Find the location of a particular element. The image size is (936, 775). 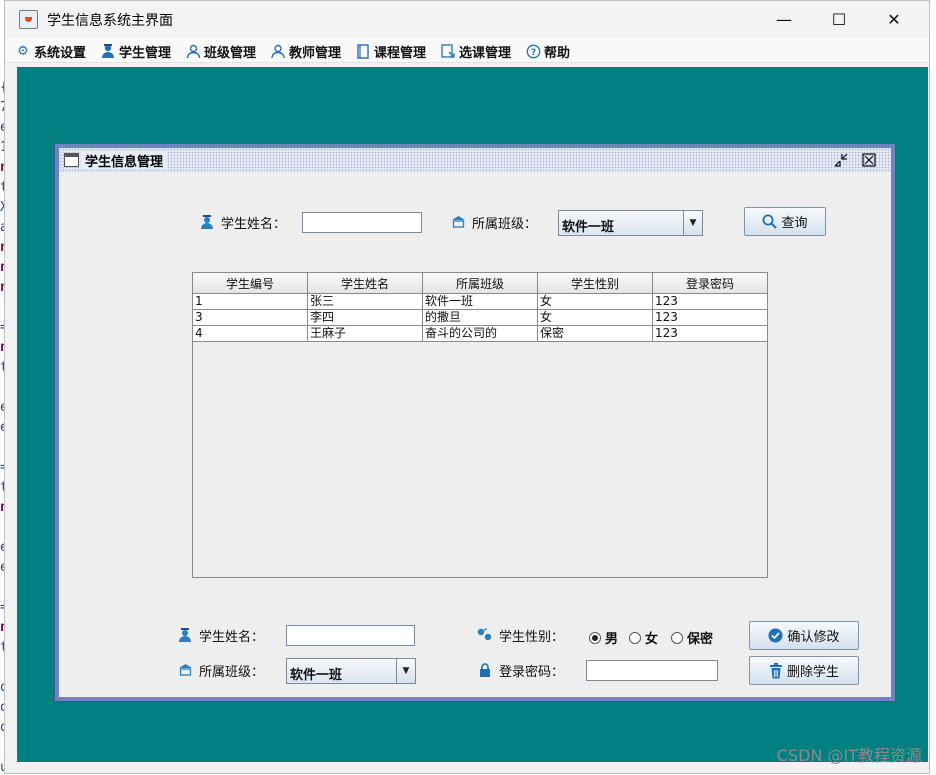

menu-bar: ⚙ 系统设置 学生管理 班级管理 教师管理 课程管理 is located at coordinates (467, 50).